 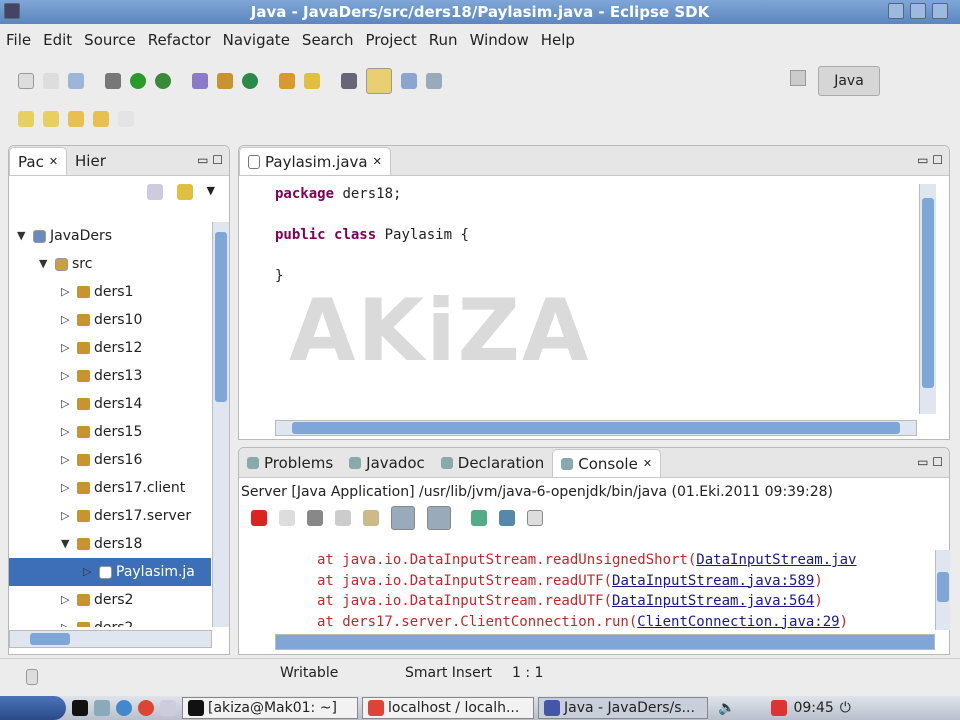 What do you see at coordinates (726, 708) in the screenshot?
I see `volume-icon: 🔈` at bounding box center [726, 708].